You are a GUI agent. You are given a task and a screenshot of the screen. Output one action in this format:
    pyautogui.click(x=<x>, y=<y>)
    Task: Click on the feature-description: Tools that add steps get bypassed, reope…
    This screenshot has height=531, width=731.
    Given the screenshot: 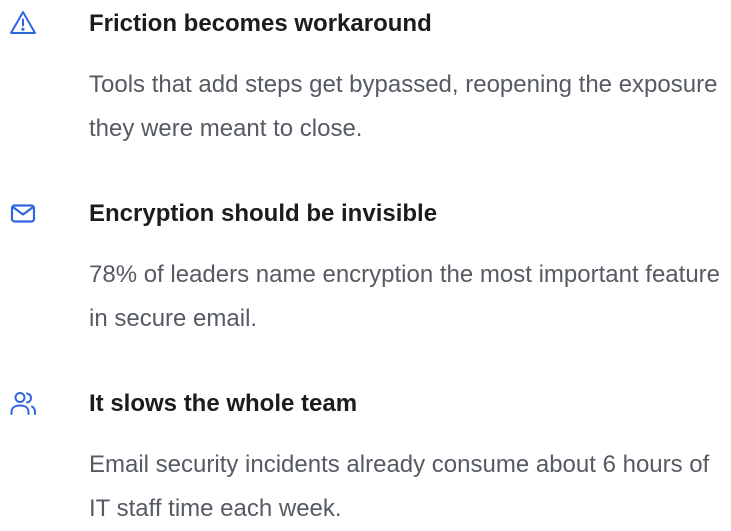 What is the action you would take?
    pyautogui.click(x=403, y=106)
    